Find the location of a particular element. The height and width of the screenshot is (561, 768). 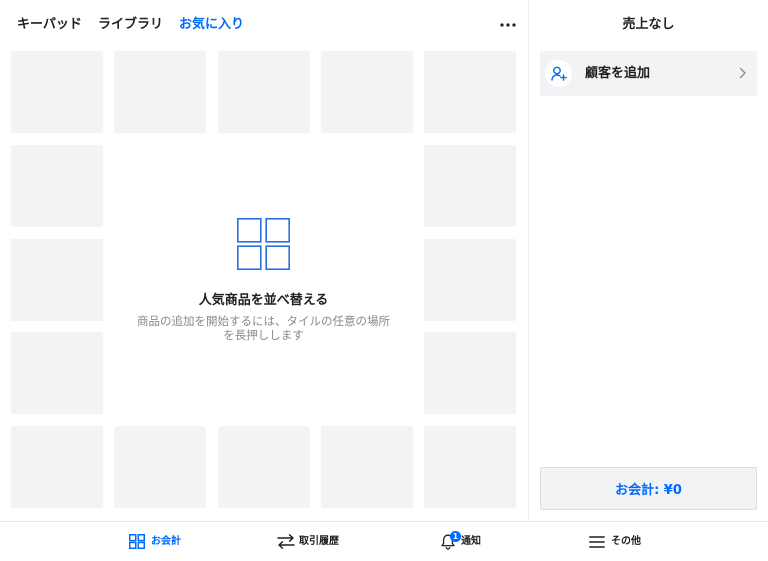

checkout-button: お会計: ¥0 is located at coordinates (648, 488).